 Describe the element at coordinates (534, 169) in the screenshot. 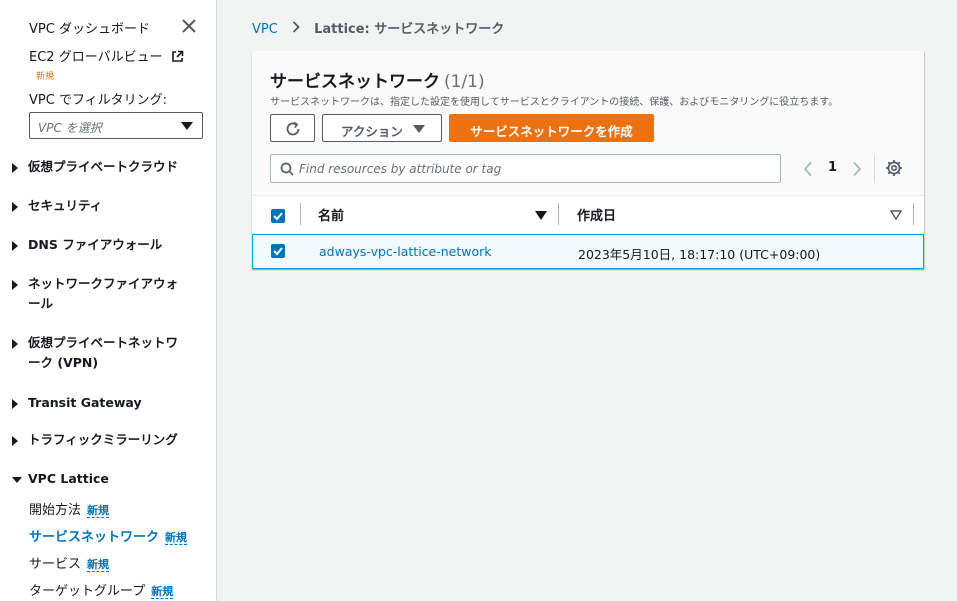

I see `search-input` at that location.